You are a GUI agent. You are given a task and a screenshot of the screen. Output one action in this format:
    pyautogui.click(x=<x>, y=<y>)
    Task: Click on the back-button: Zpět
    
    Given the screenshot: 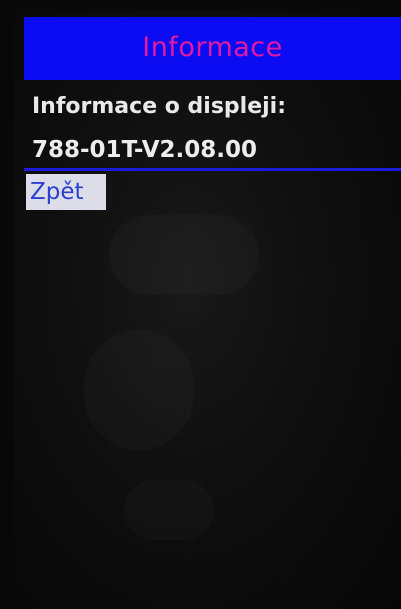 What is the action you would take?
    pyautogui.click(x=66, y=192)
    